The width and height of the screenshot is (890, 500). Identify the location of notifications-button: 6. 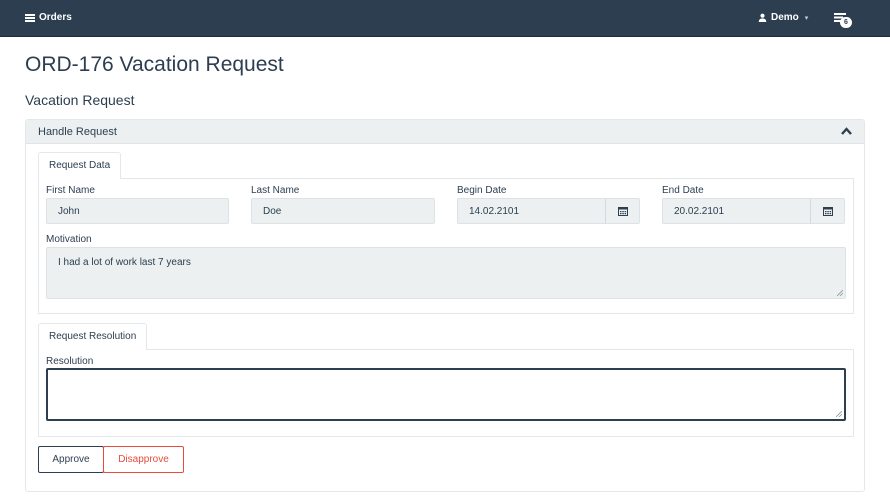
(844, 20).